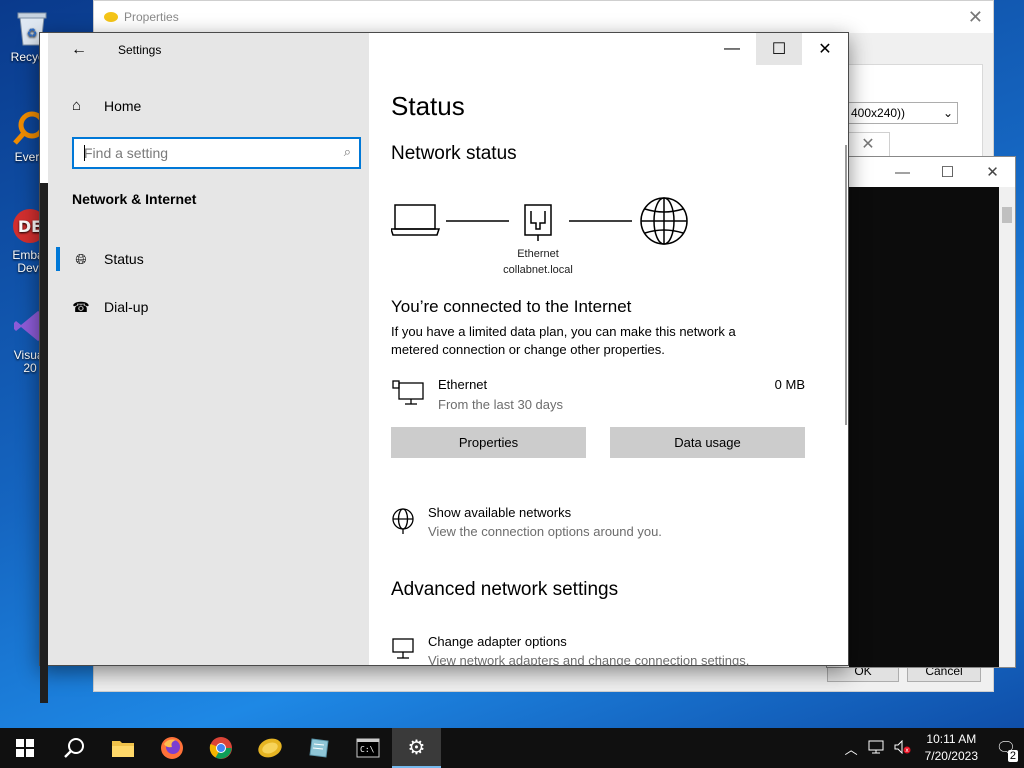 This screenshot has width=1024, height=768. Describe the element at coordinates (947, 113) in the screenshot. I see `chevron-down-icon: ⌄` at that location.